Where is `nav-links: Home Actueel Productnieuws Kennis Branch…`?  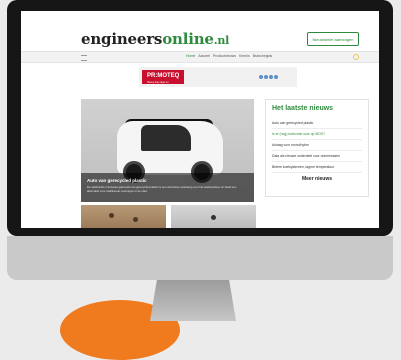 nav-links: Home Actueel Productnieuws Kennis Branch… is located at coordinates (229, 56).